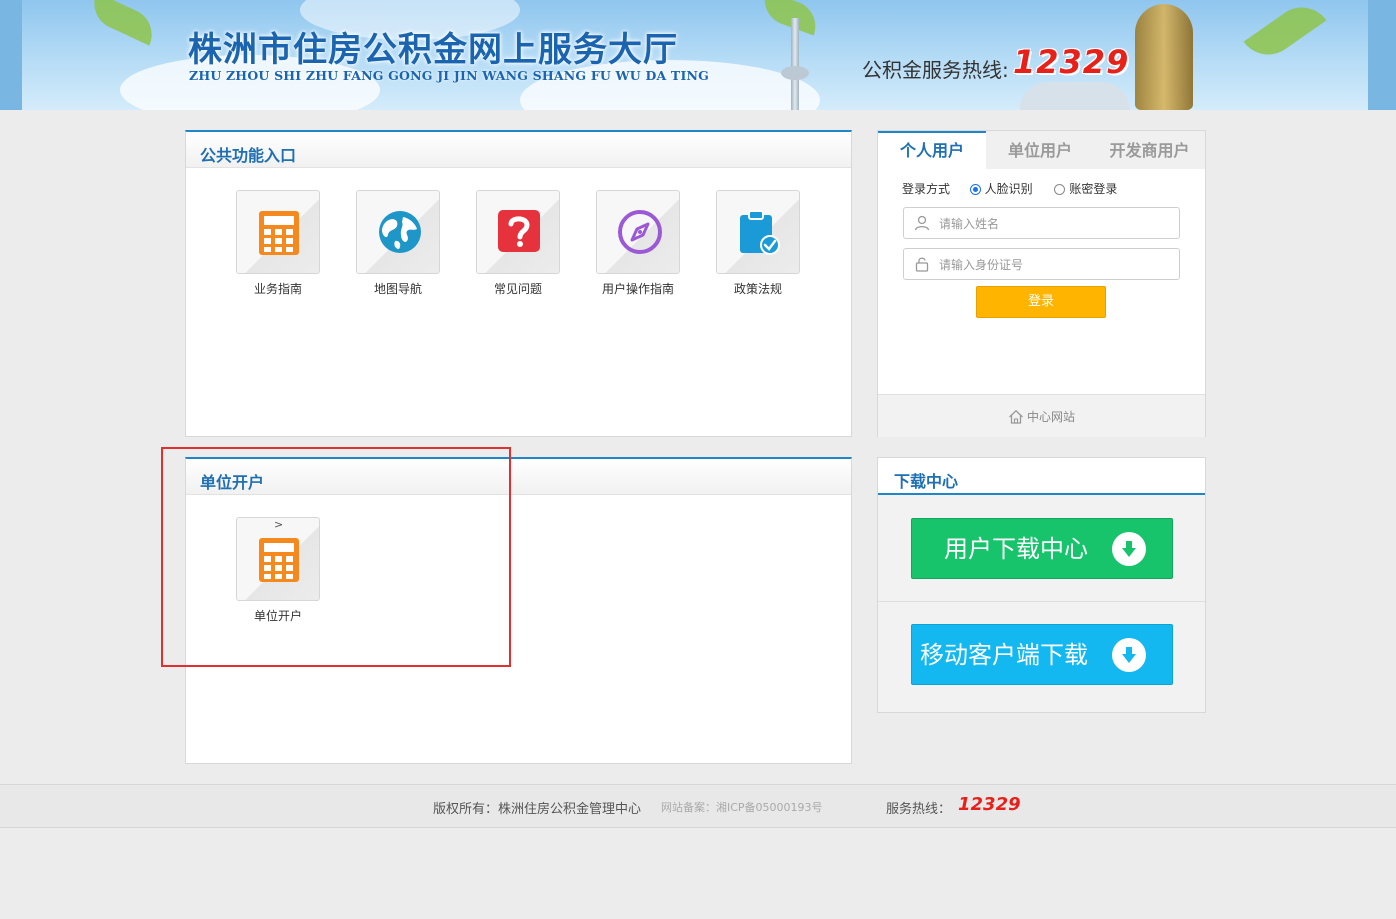 This screenshot has height=919, width=1396. I want to click on footer-hotline-label: 服务热线：, so click(919, 809).